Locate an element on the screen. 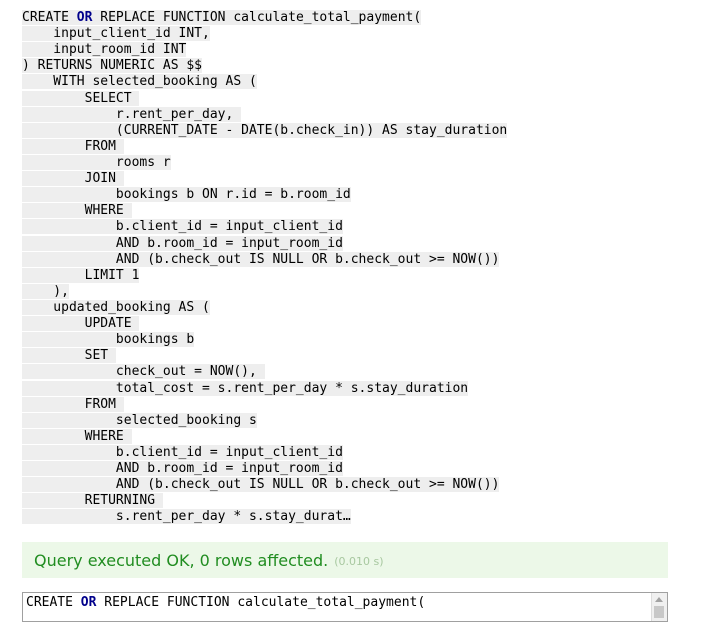  sql-line-text: bookings b is located at coordinates (108, 340).